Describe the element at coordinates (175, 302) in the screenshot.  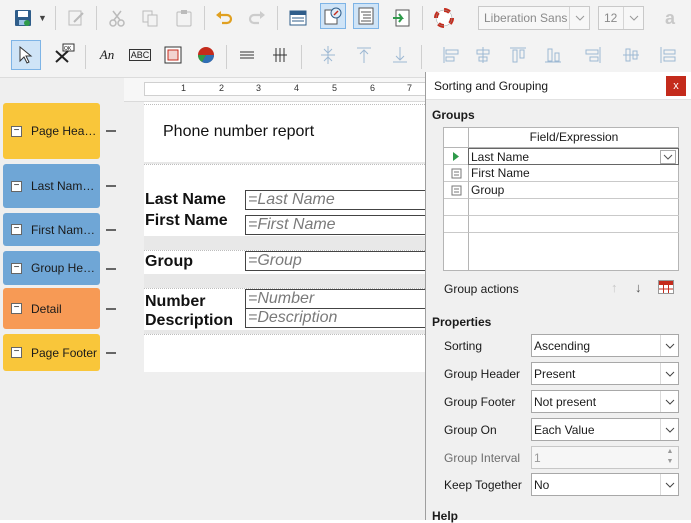
I see `number-label: Number` at that location.